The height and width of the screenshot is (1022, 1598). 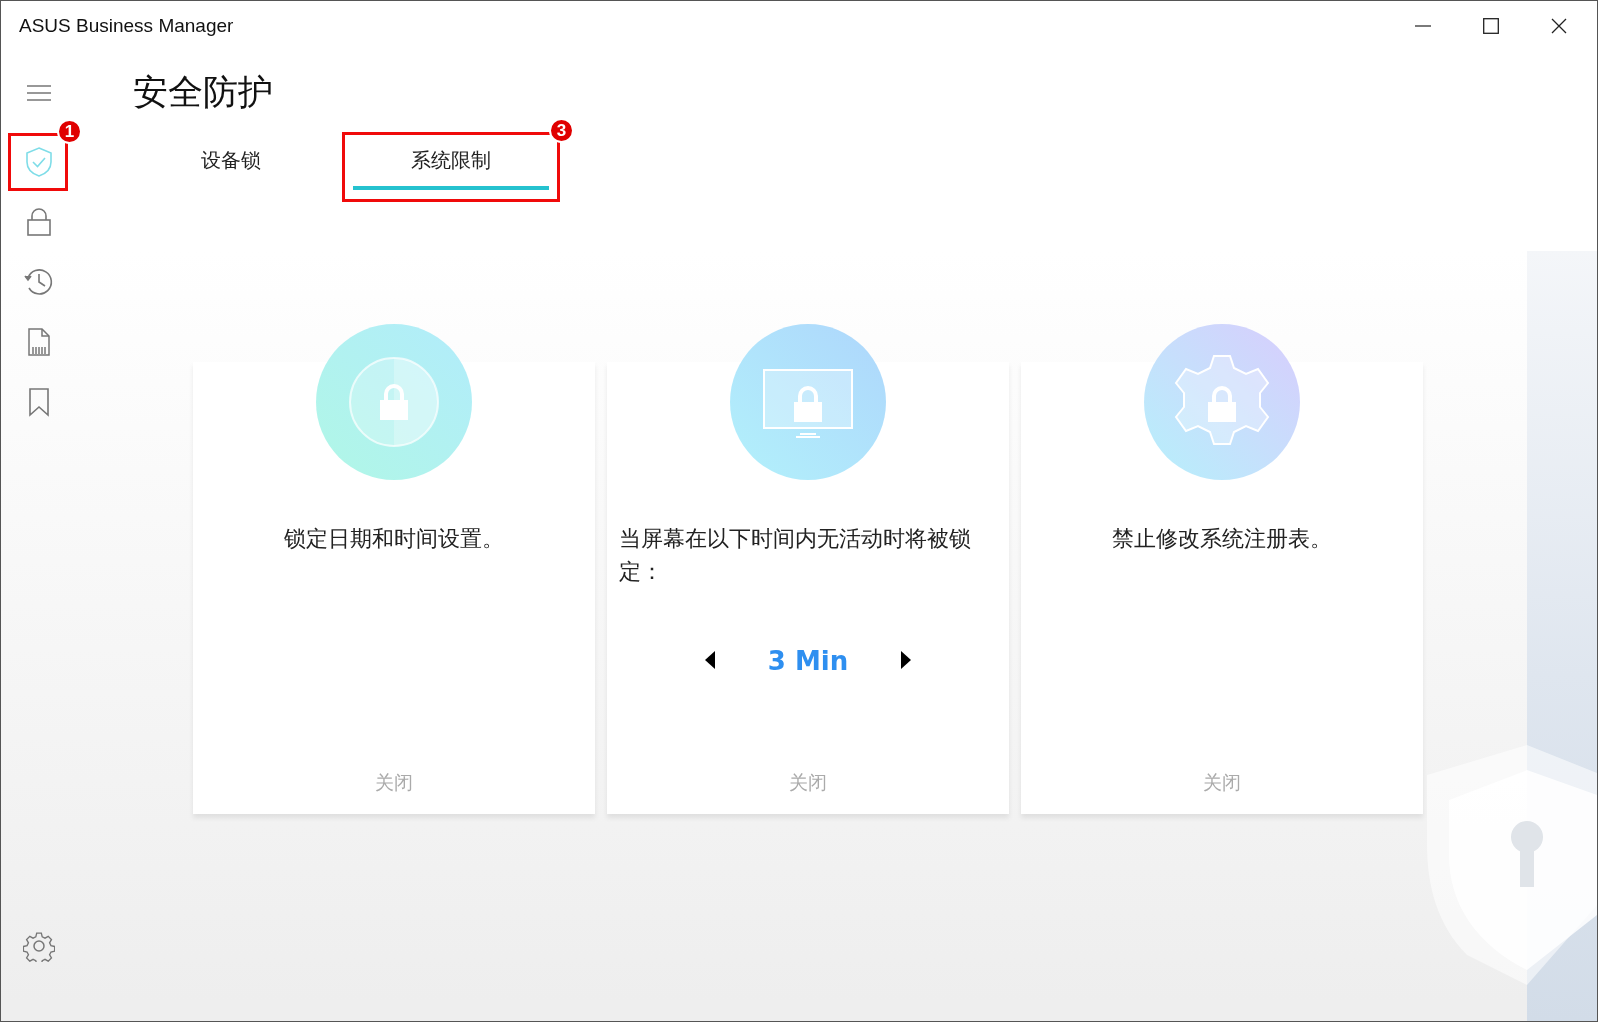 I want to click on shield-check-icon, so click(x=39, y=162).